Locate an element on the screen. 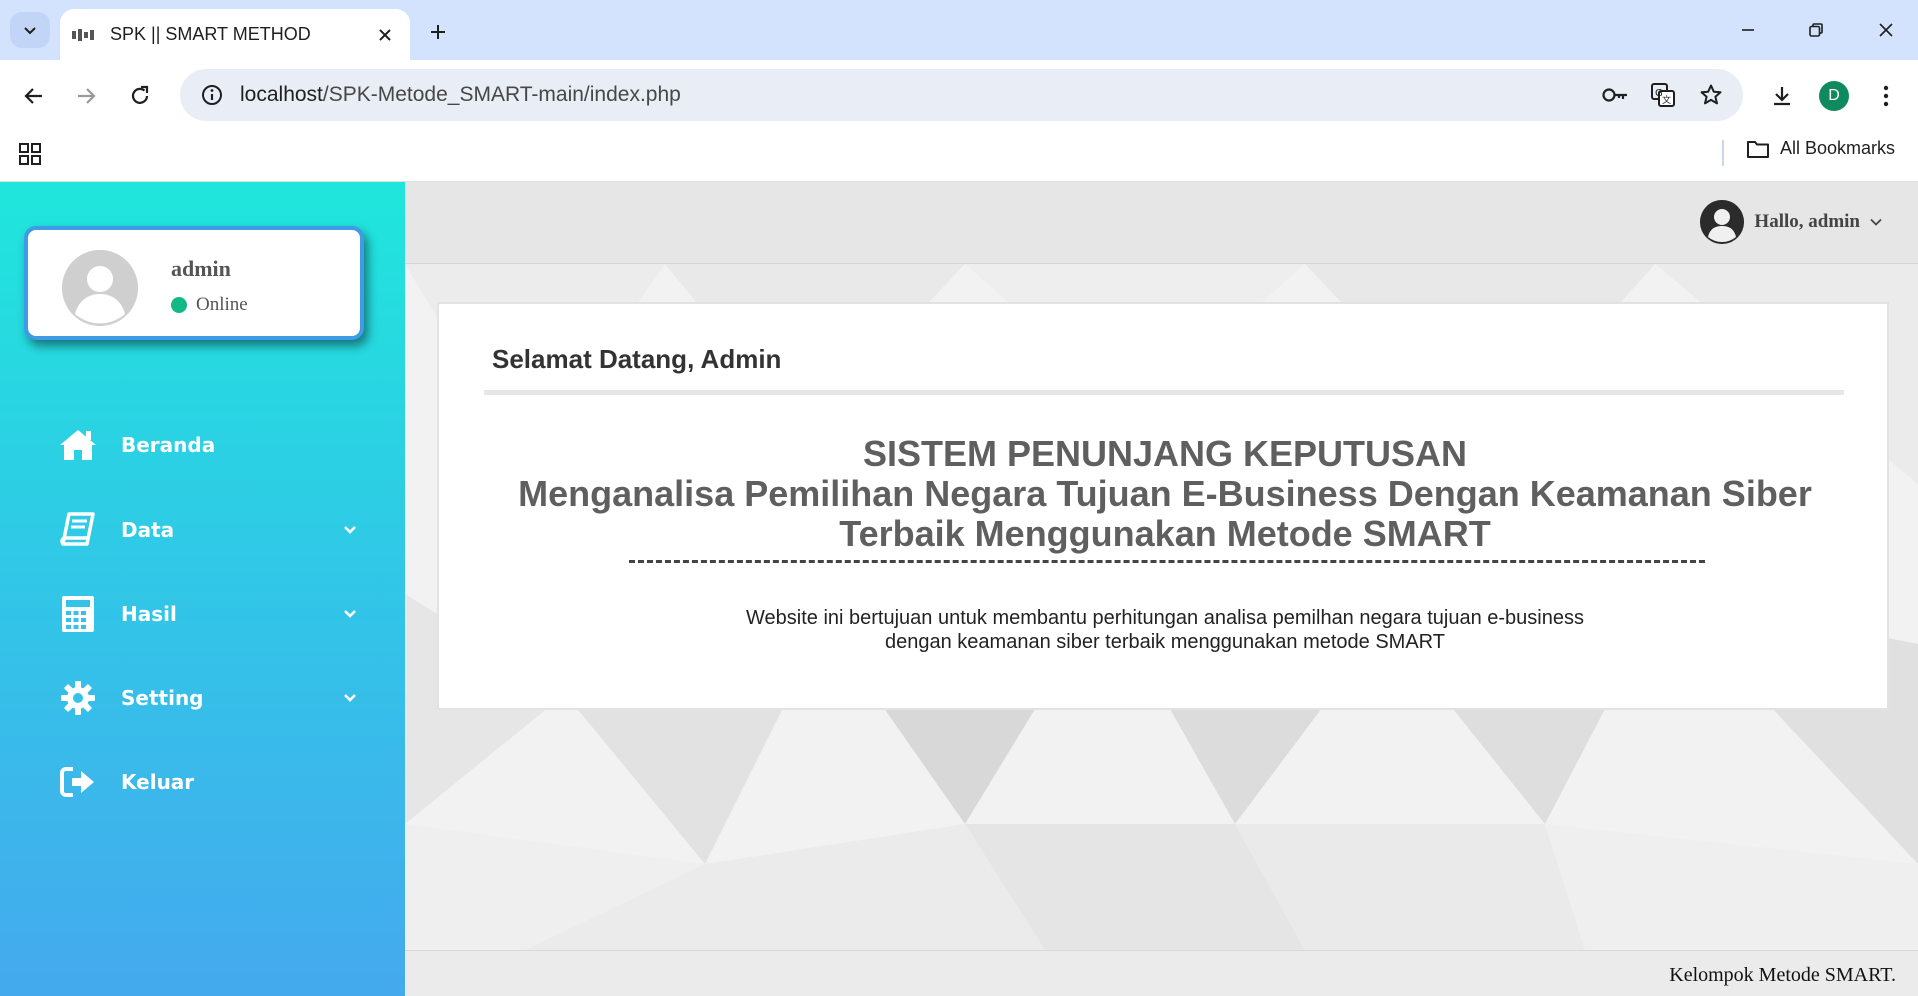 This screenshot has width=1918, height=996. user-status: Online is located at coordinates (209, 305).